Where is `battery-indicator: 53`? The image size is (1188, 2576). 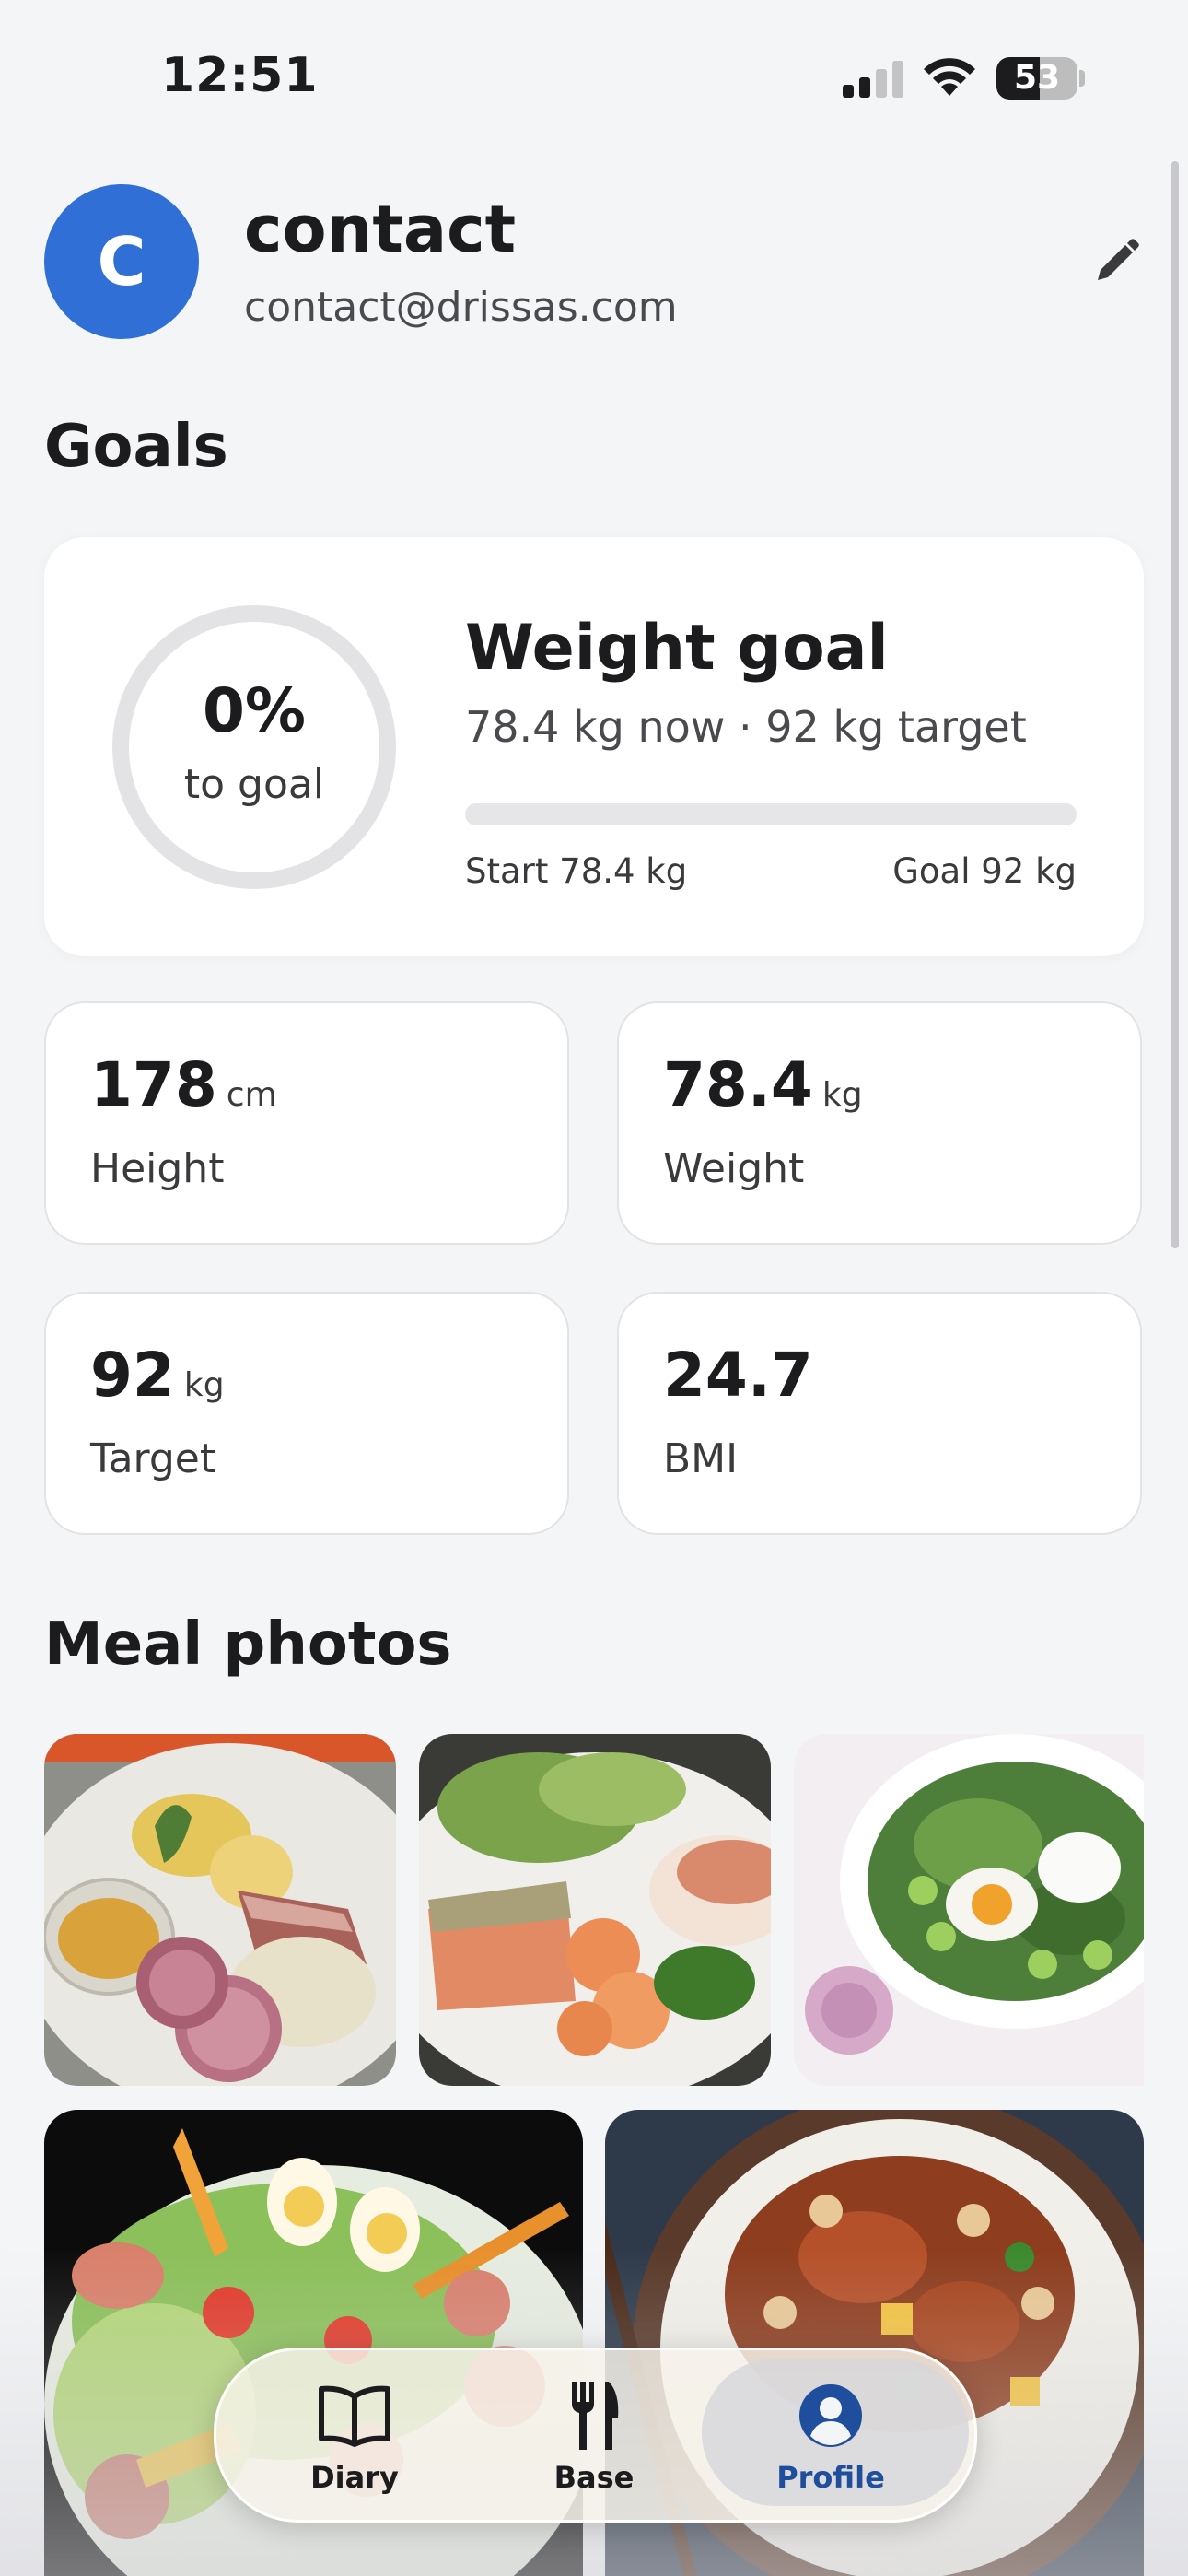 battery-indicator: 53 is located at coordinates (1036, 78).